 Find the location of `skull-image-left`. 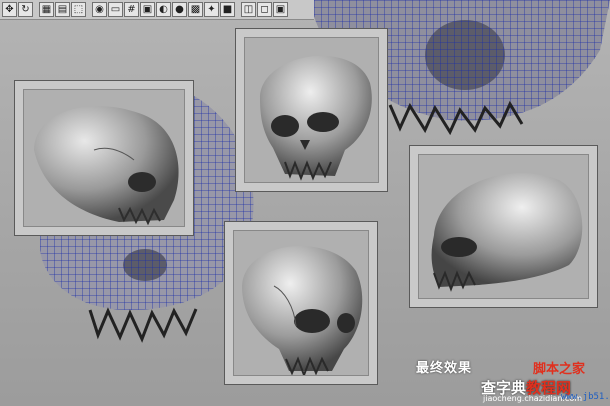

skull-image-left is located at coordinates (106, 166).